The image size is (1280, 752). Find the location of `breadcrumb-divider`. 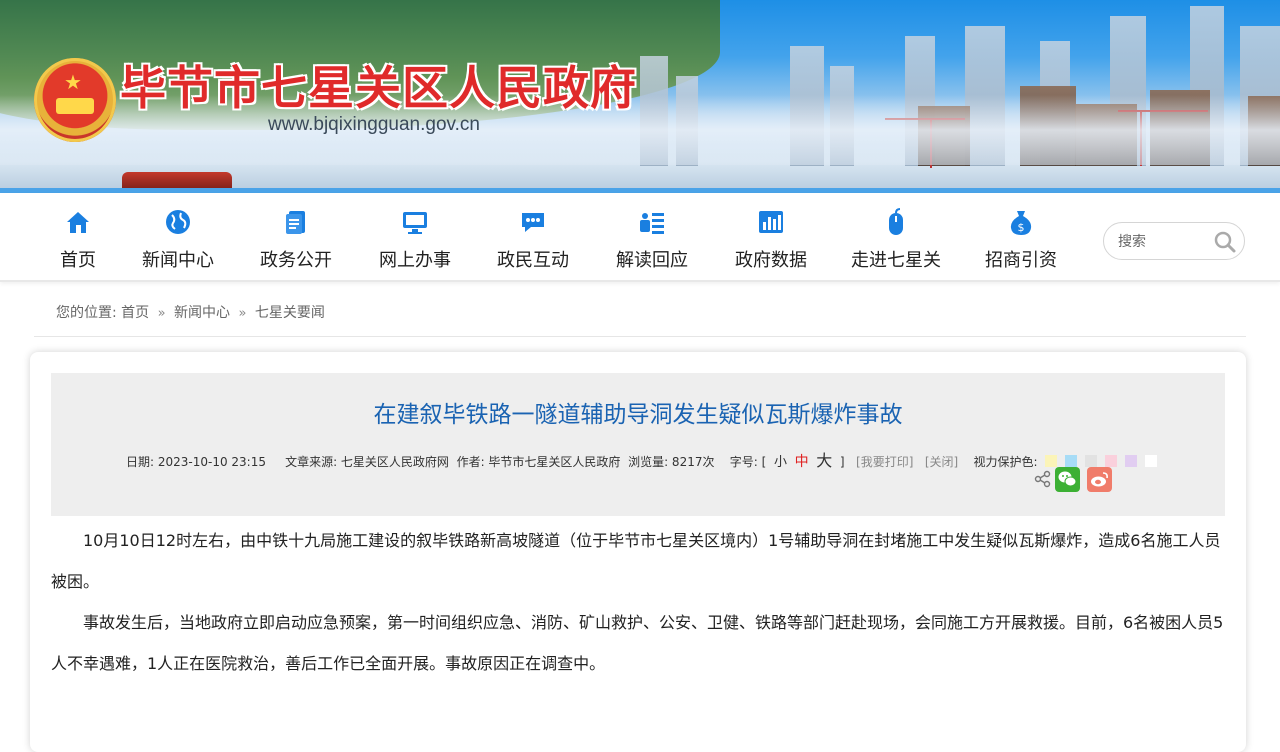

breadcrumb-divider is located at coordinates (640, 336).